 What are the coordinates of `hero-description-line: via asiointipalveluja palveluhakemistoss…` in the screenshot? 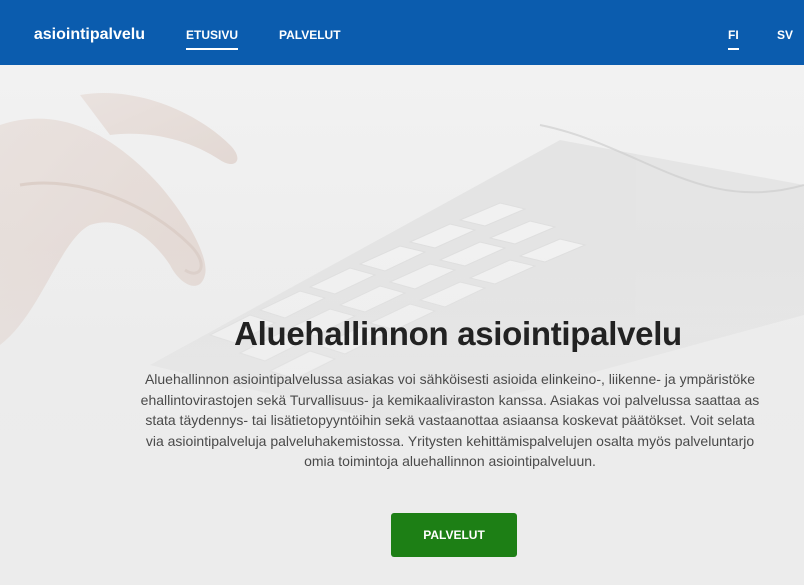 It's located at (450, 440).